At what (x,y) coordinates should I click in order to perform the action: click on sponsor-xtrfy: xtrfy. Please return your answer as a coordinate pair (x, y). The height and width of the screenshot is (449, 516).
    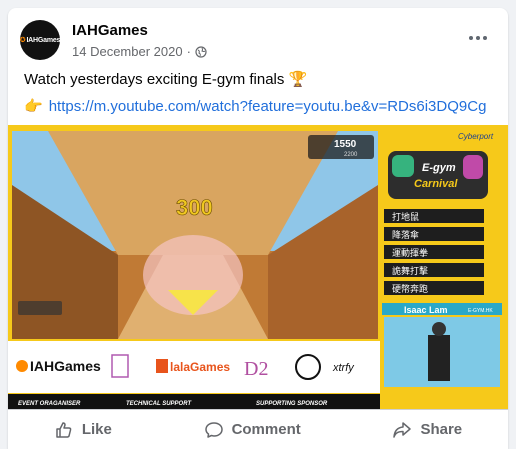
    Looking at the image, I should click on (343, 368).